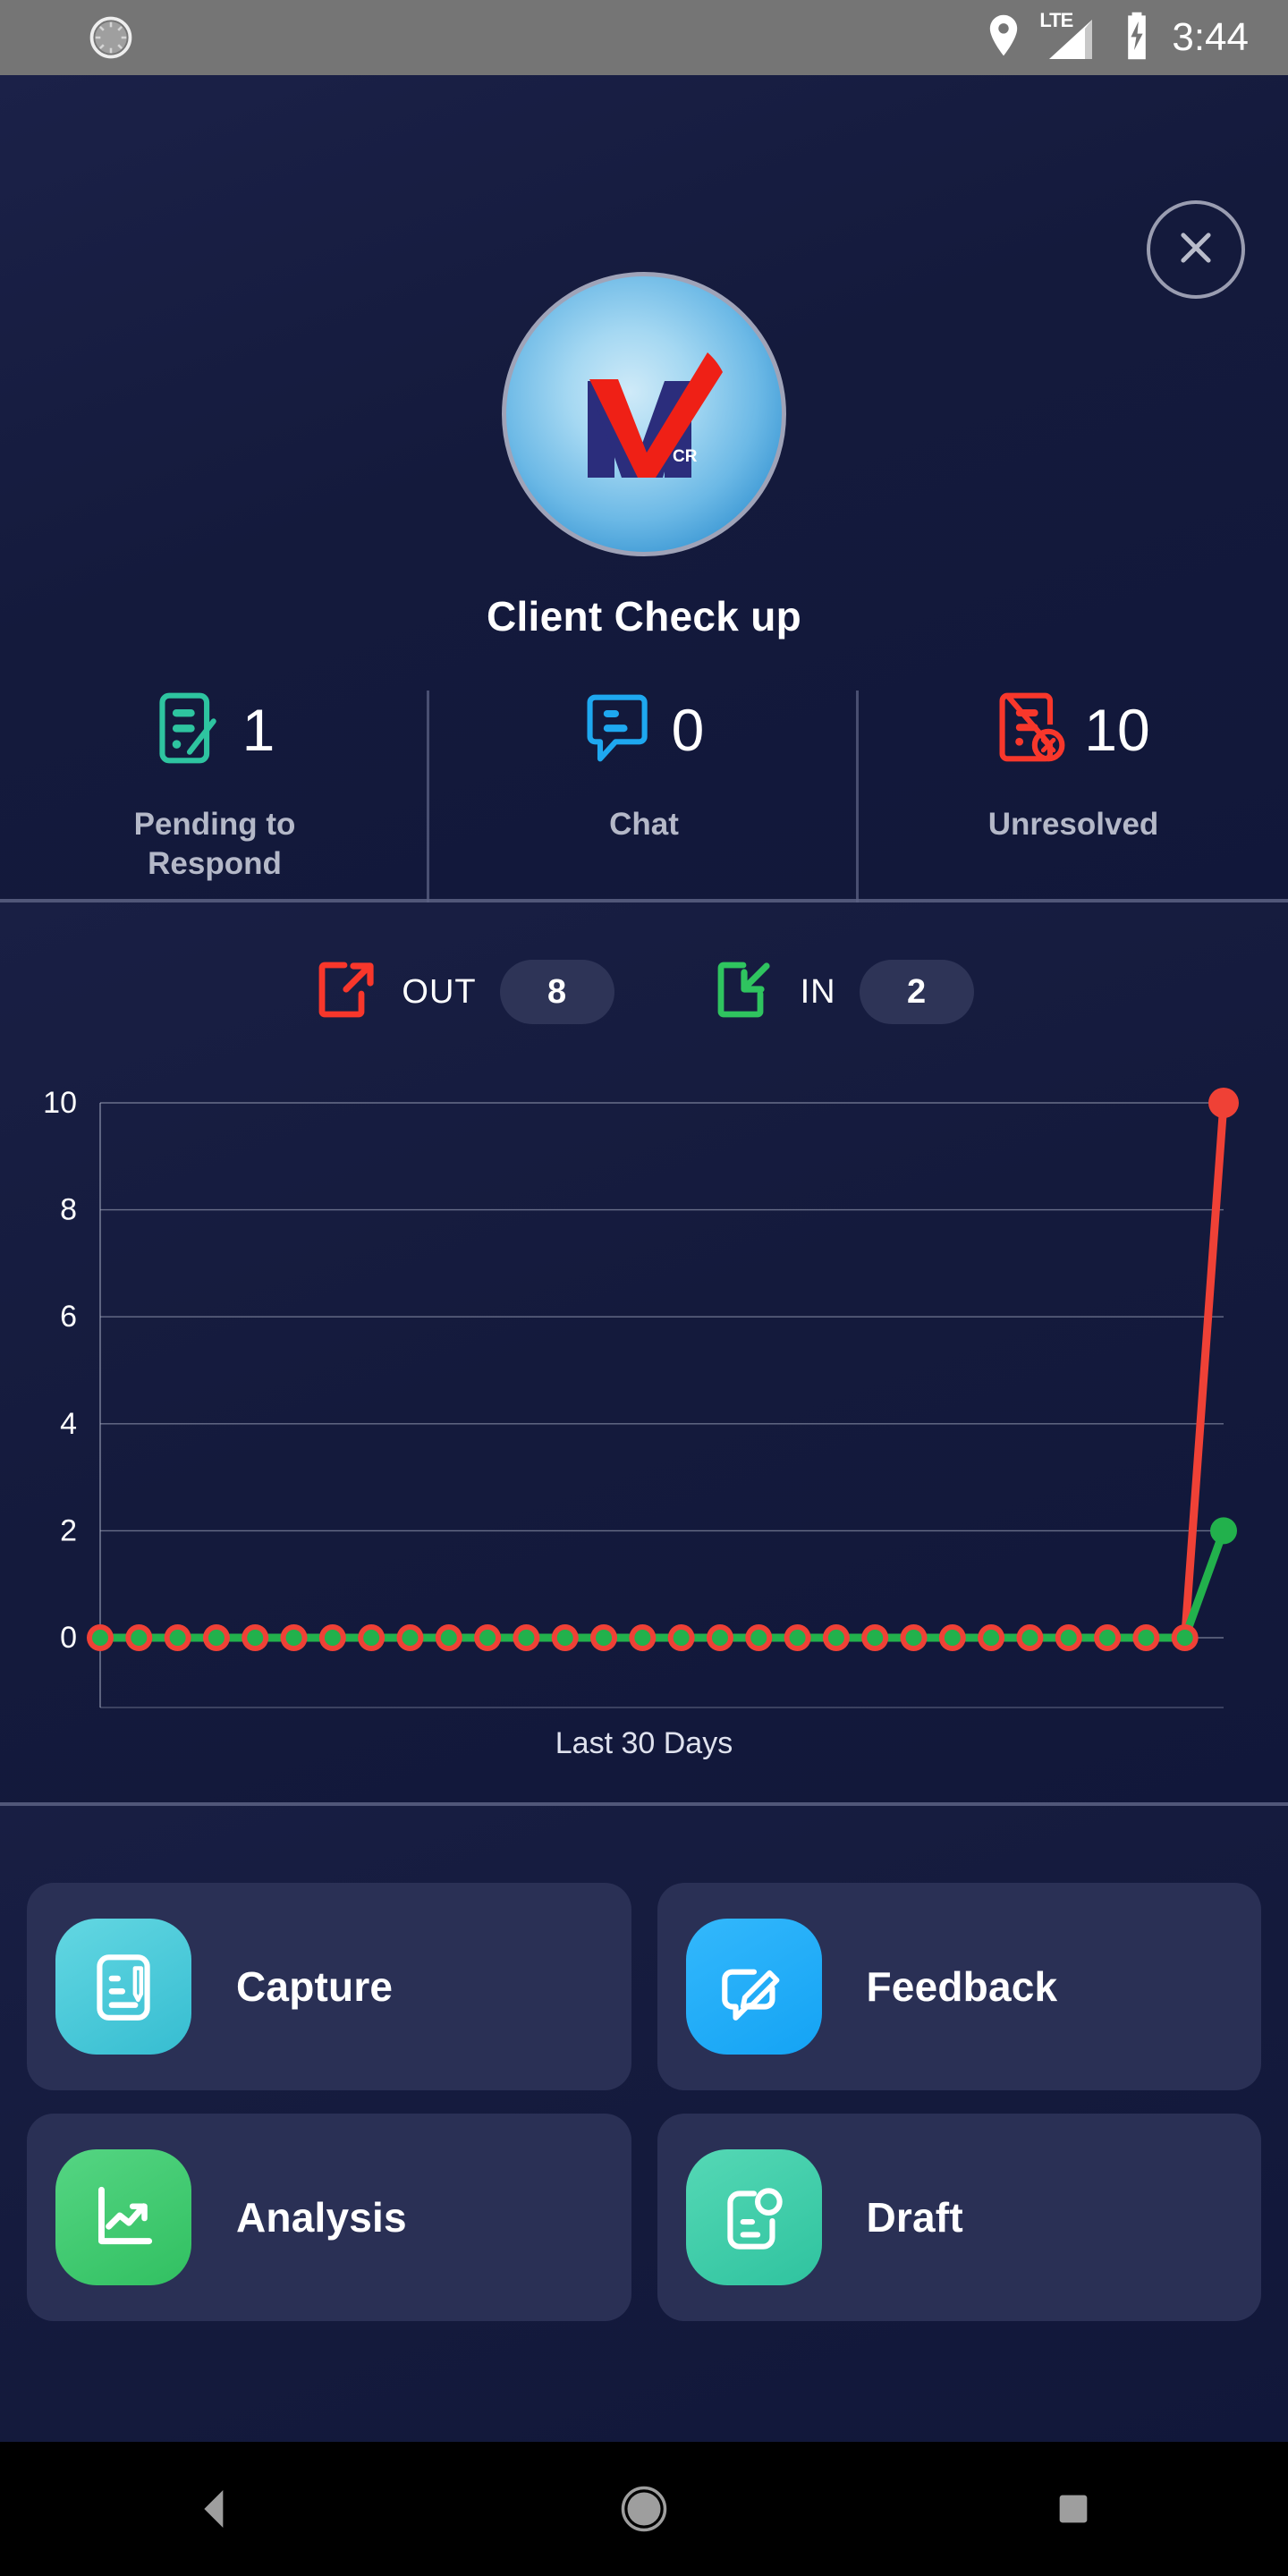 This screenshot has height=2576, width=1288. What do you see at coordinates (644, 414) in the screenshot?
I see `mcr-logo-icon: CR` at bounding box center [644, 414].